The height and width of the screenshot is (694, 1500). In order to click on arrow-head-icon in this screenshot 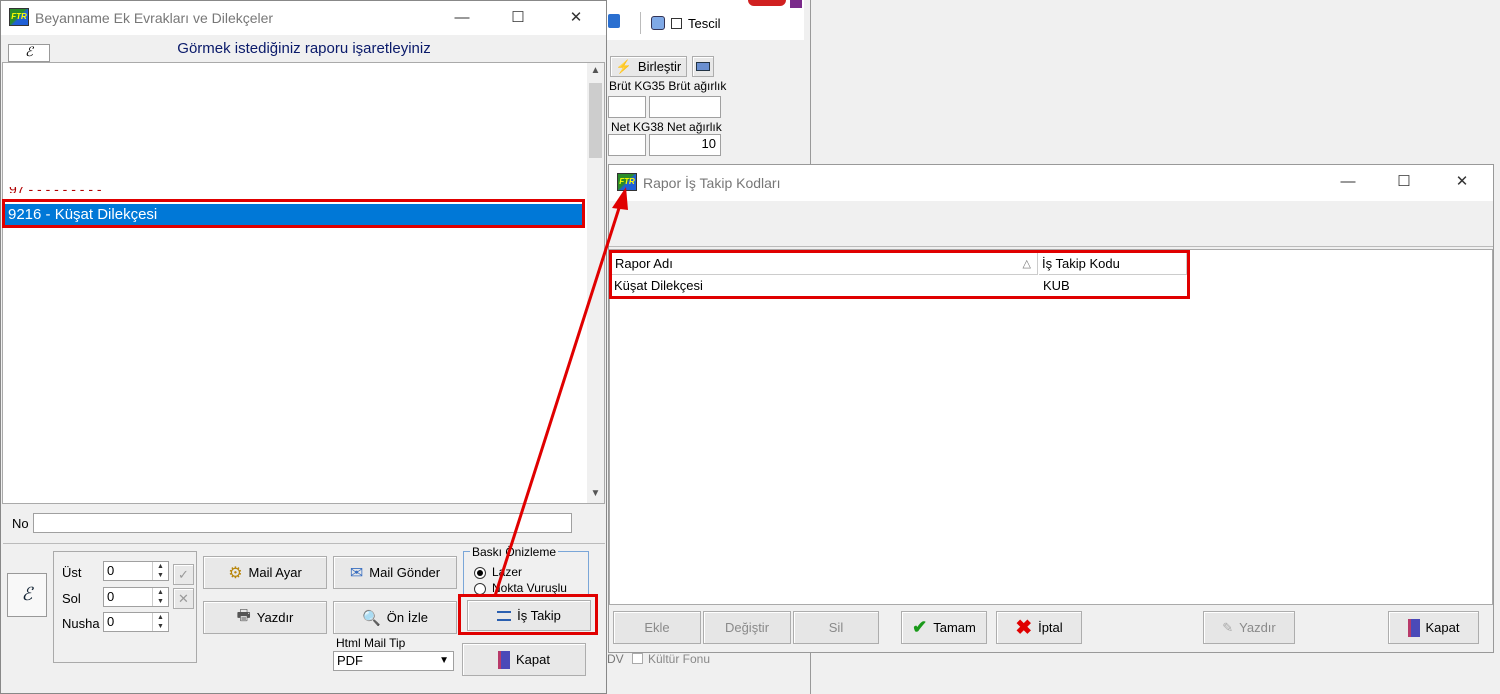, I will do `click(620, 198)`.